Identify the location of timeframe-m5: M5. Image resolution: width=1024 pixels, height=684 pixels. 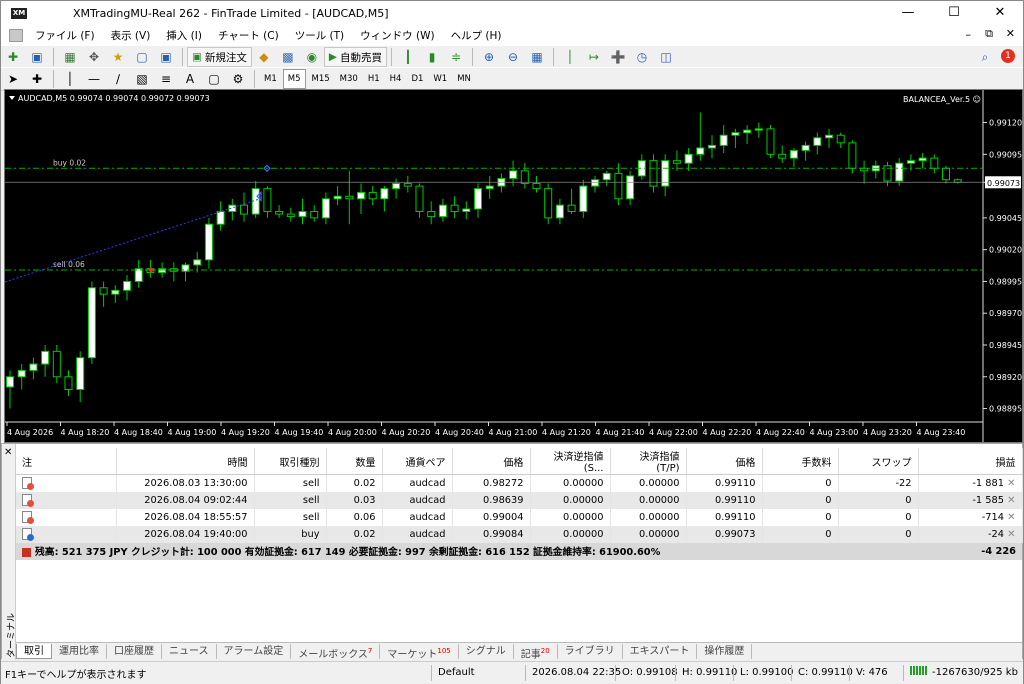
(294, 79).